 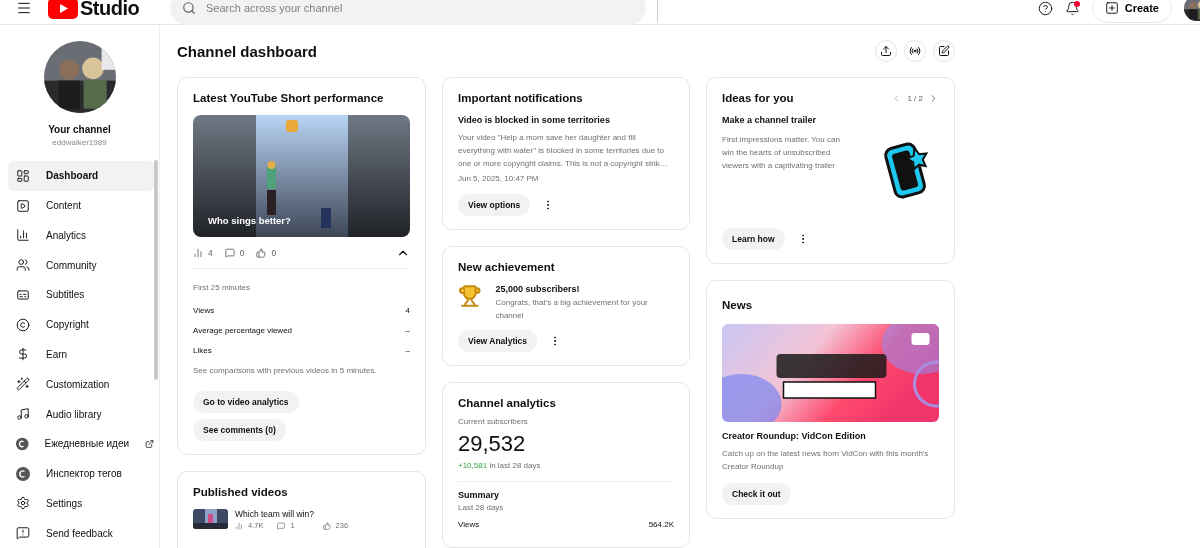 What do you see at coordinates (756, 494) in the screenshot?
I see `check-it-out-button: Check it out` at bounding box center [756, 494].